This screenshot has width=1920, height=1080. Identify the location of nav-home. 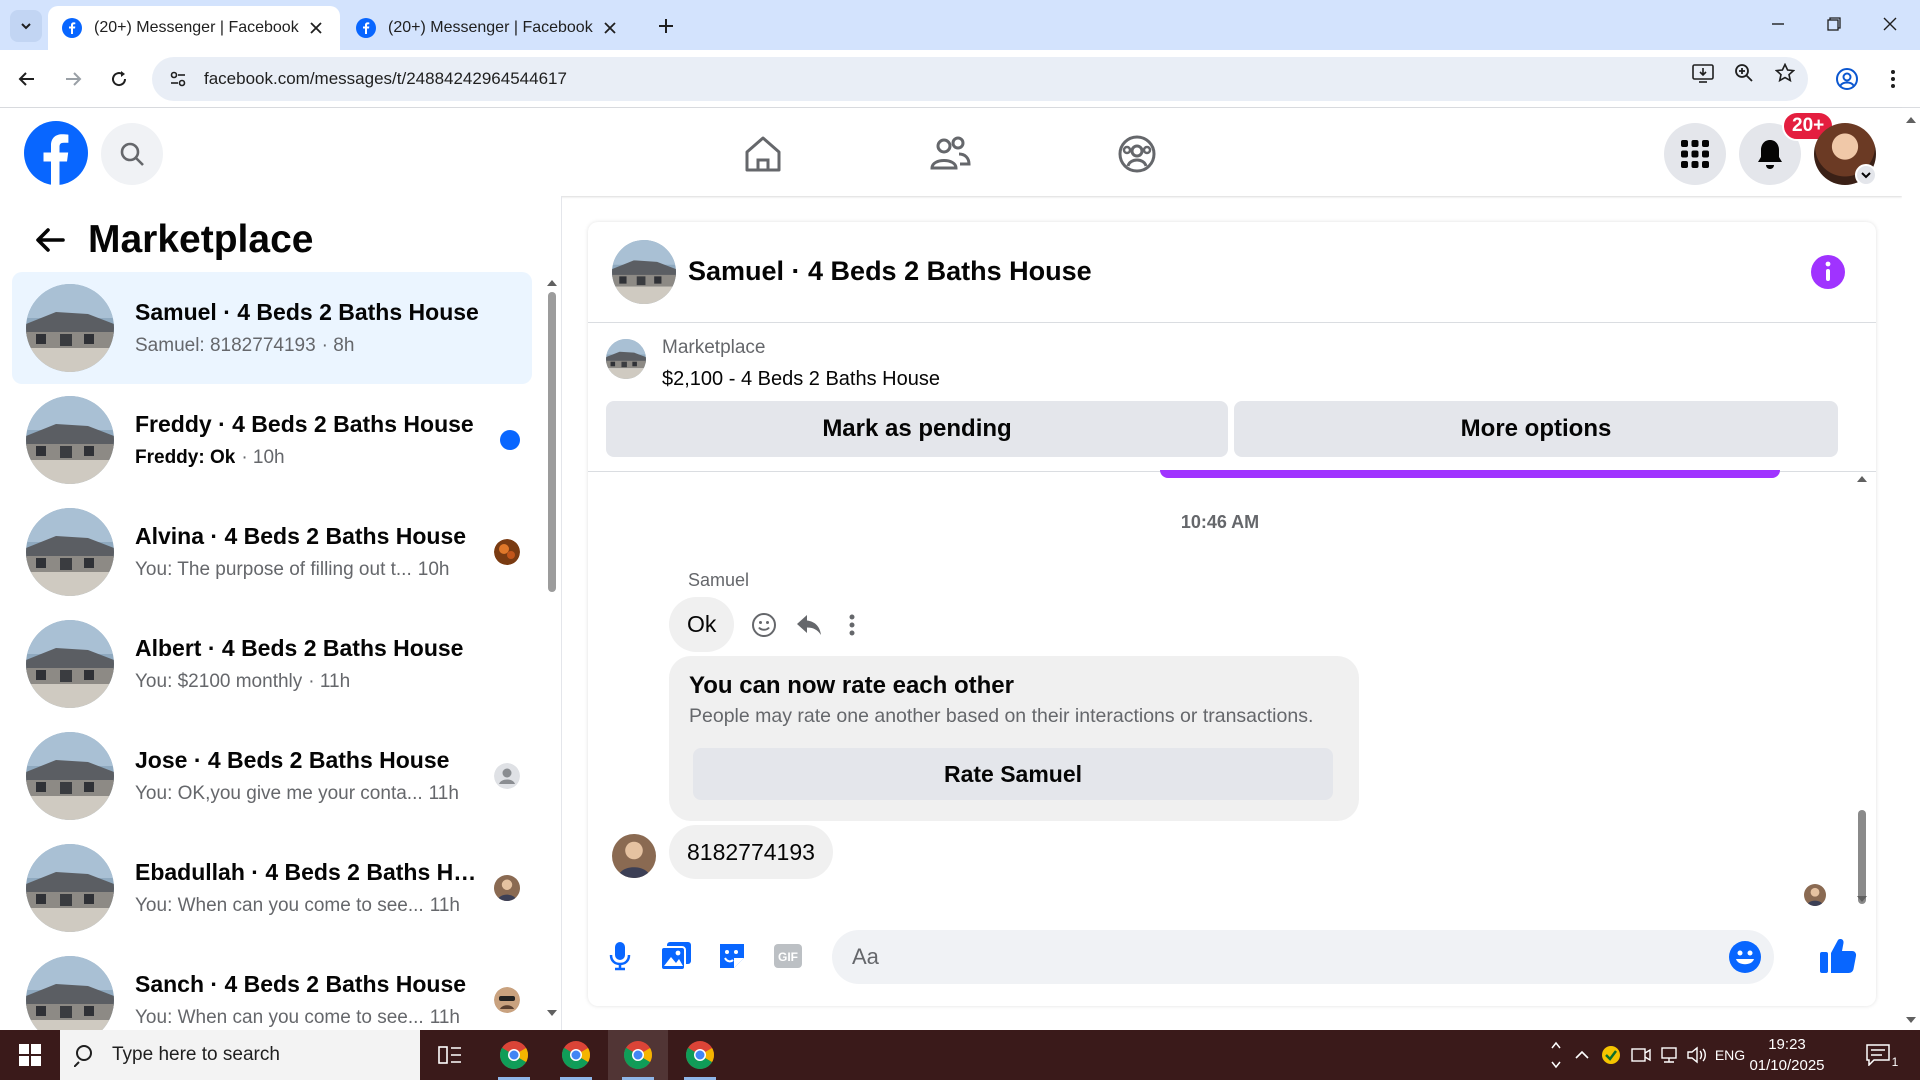
(763, 154).